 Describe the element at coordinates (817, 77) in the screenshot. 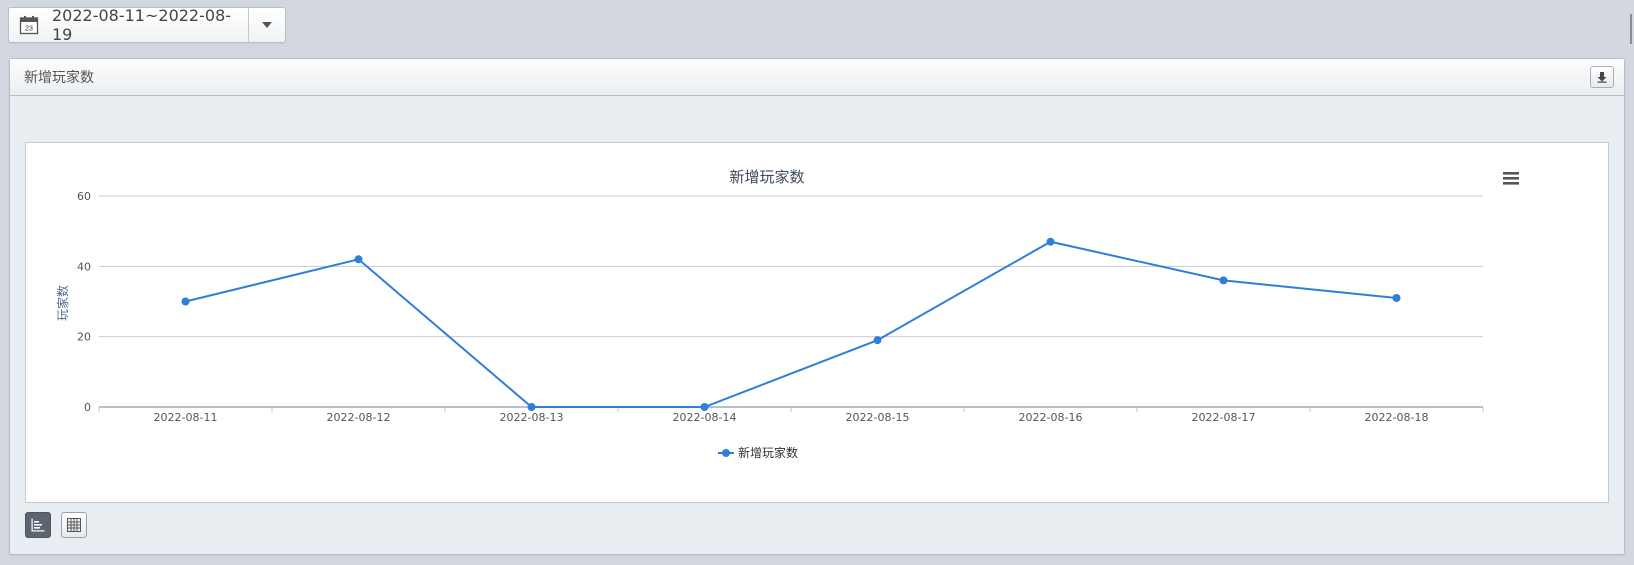

I see `panel-header: 新增玩家数` at that location.